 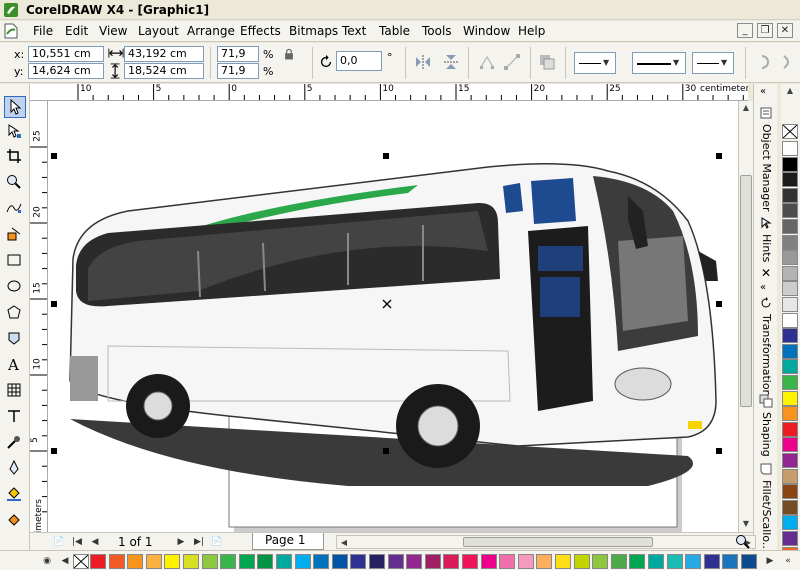 I want to click on first-page-button: |◀, so click(x=77, y=542).